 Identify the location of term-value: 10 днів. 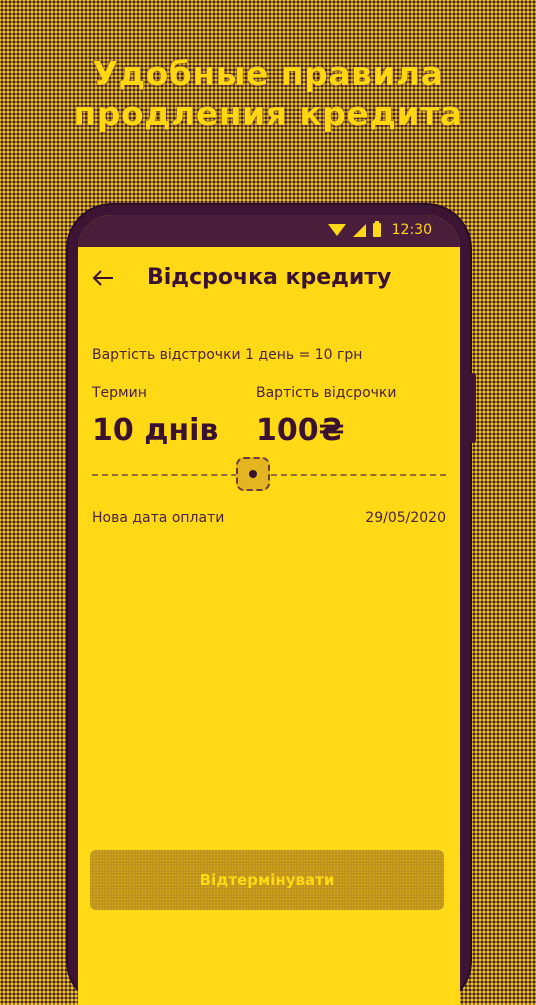
(155, 430).